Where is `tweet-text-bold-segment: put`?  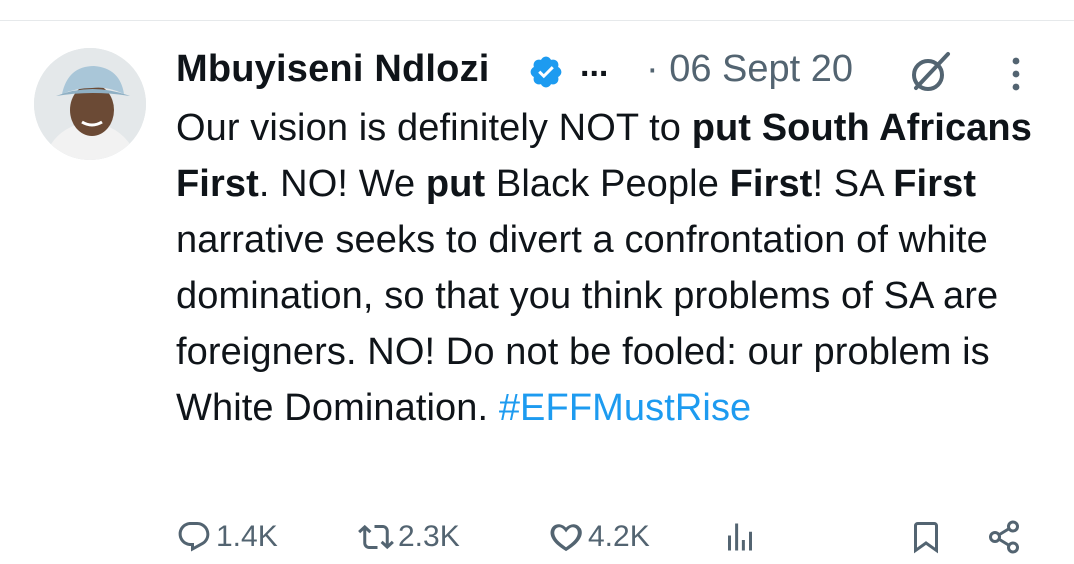 tweet-text-bold-segment: put is located at coordinates (455, 184).